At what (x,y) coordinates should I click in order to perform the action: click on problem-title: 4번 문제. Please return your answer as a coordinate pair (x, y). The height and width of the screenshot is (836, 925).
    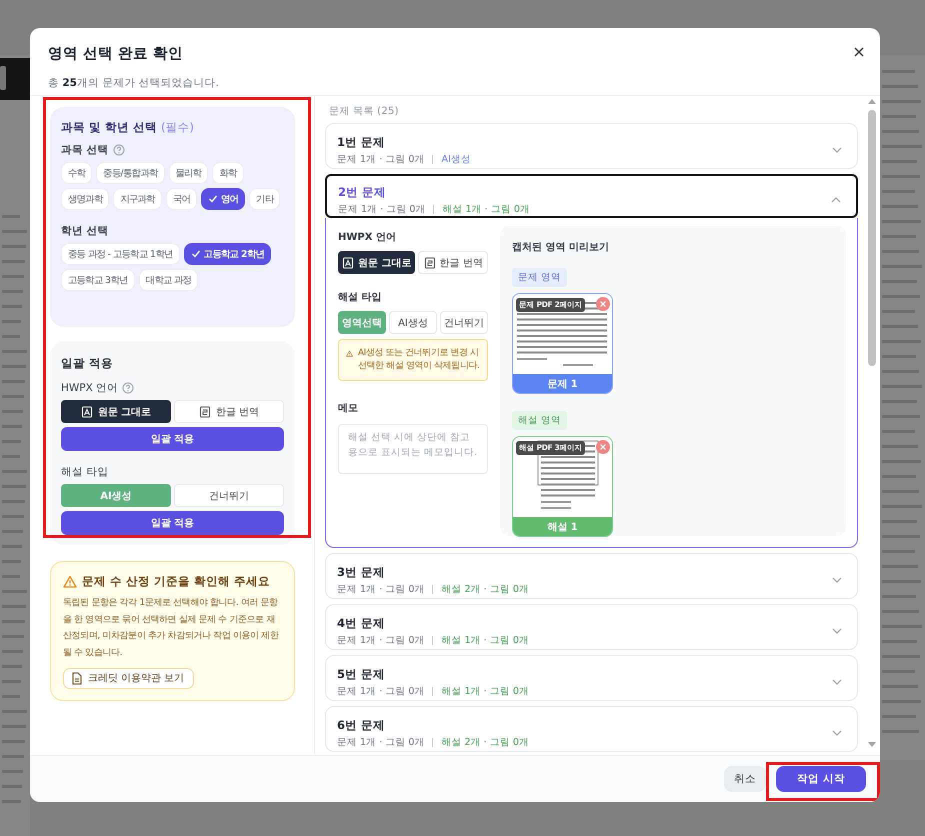
    Looking at the image, I should click on (361, 623).